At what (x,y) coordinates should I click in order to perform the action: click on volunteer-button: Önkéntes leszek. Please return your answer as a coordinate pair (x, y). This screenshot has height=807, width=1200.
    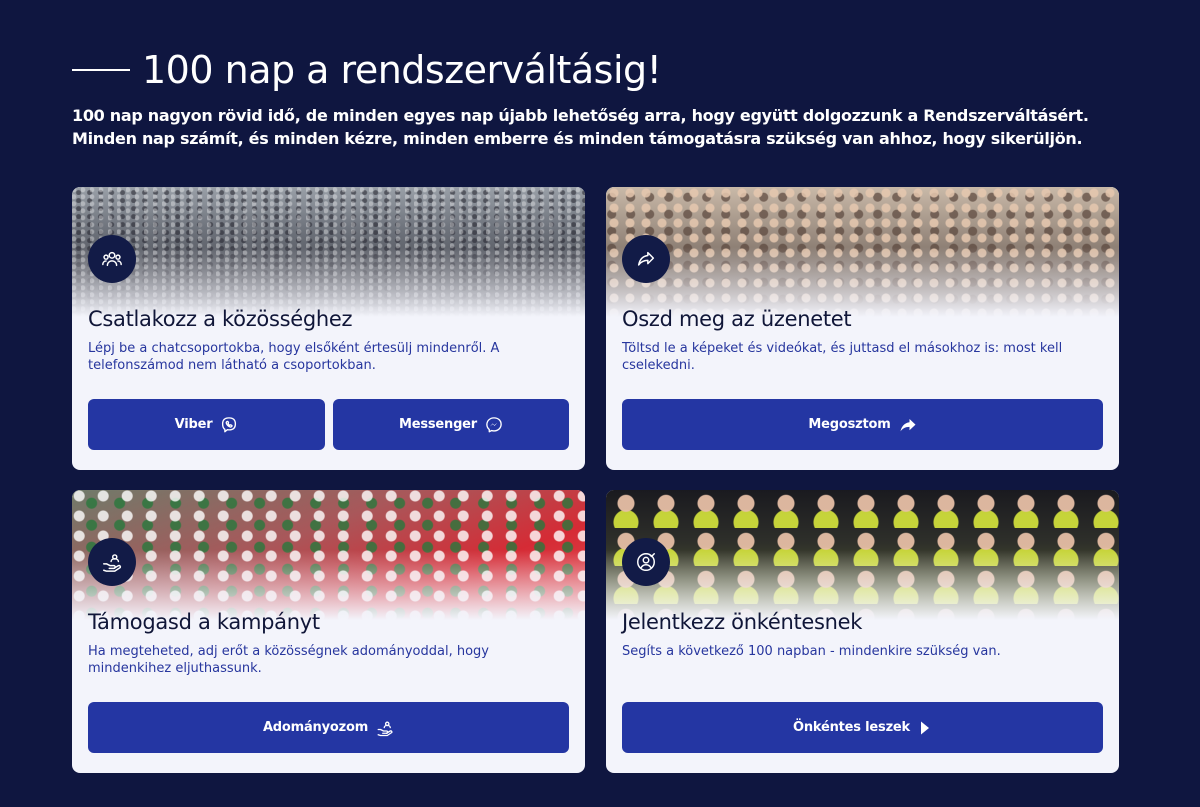
    Looking at the image, I should click on (862, 727).